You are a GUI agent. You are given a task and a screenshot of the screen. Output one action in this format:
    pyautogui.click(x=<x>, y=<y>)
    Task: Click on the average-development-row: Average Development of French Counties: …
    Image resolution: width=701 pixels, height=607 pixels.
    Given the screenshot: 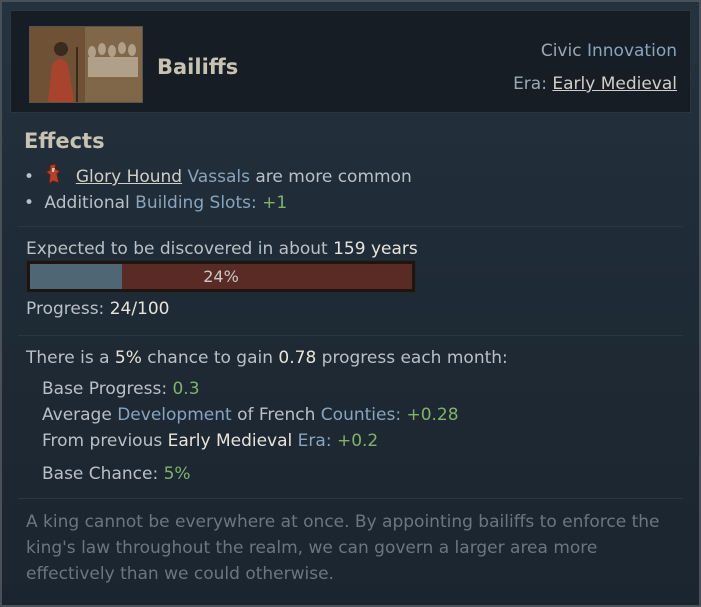 What is the action you would take?
    pyautogui.click(x=250, y=415)
    